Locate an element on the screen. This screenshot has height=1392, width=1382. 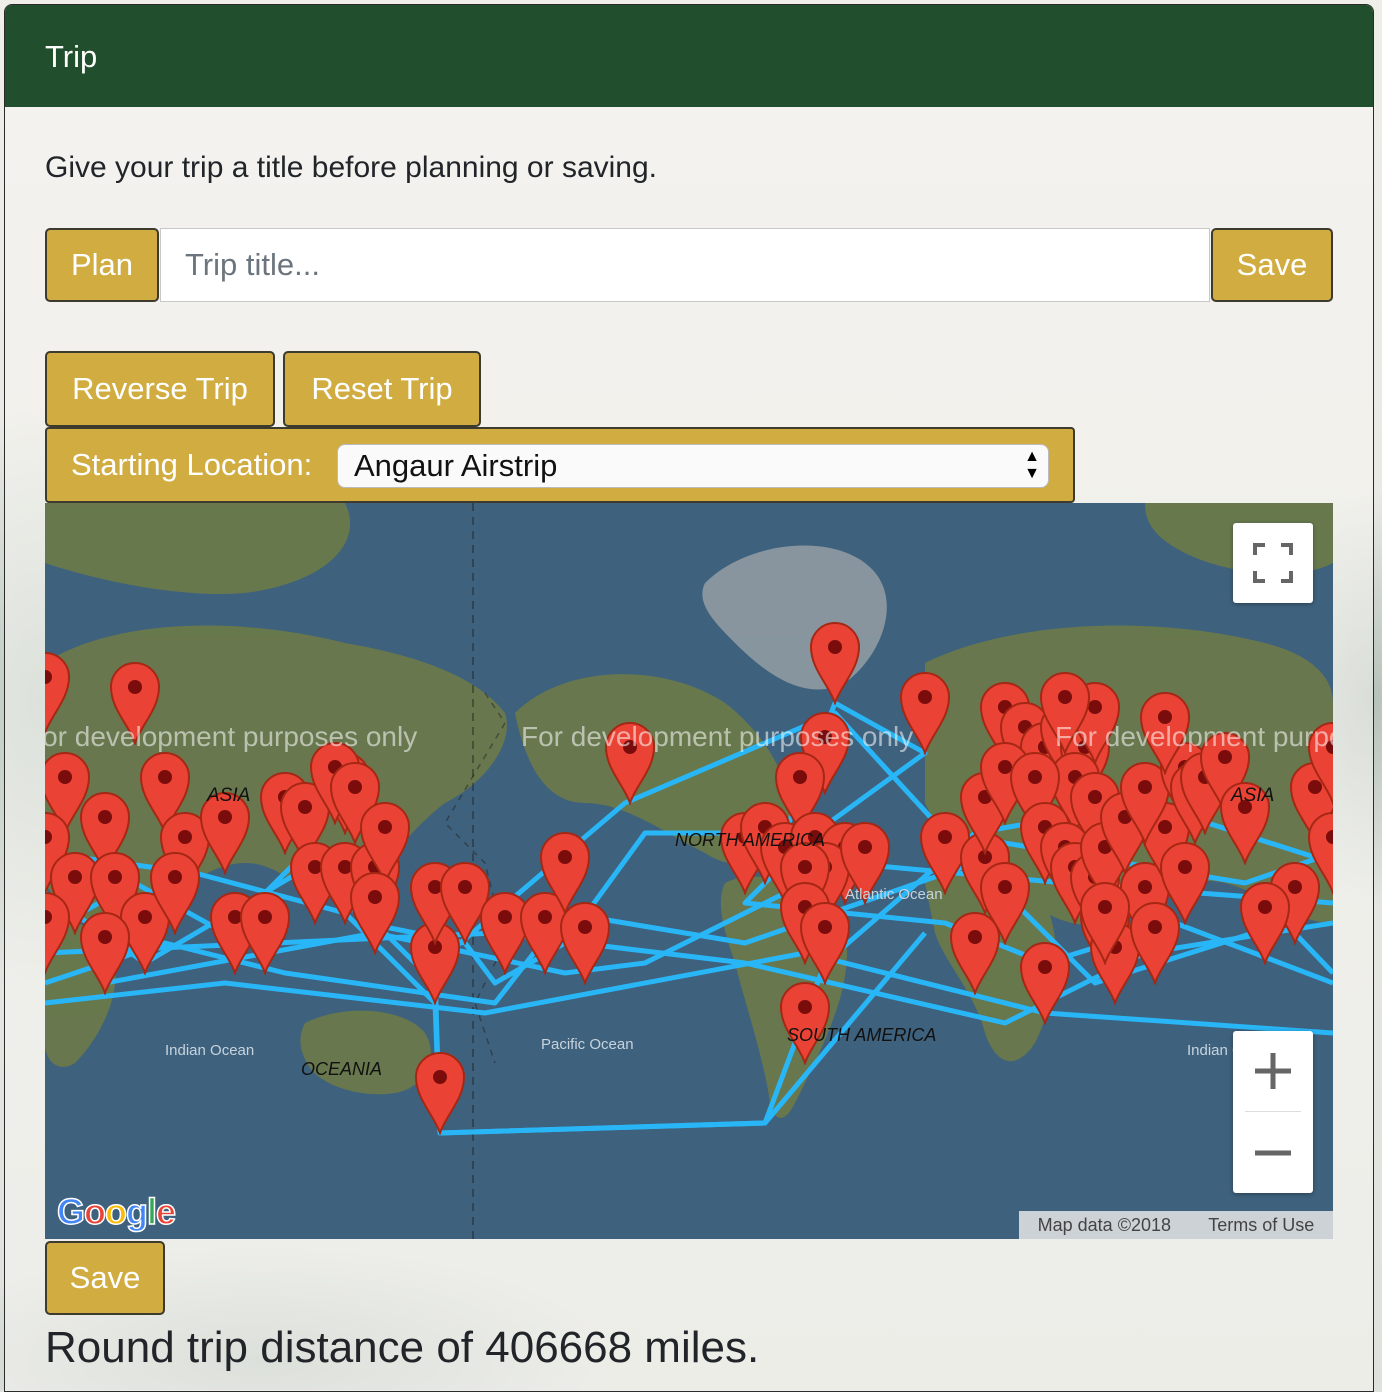
label-north-america: NORTH AMERICA is located at coordinates (750, 840).